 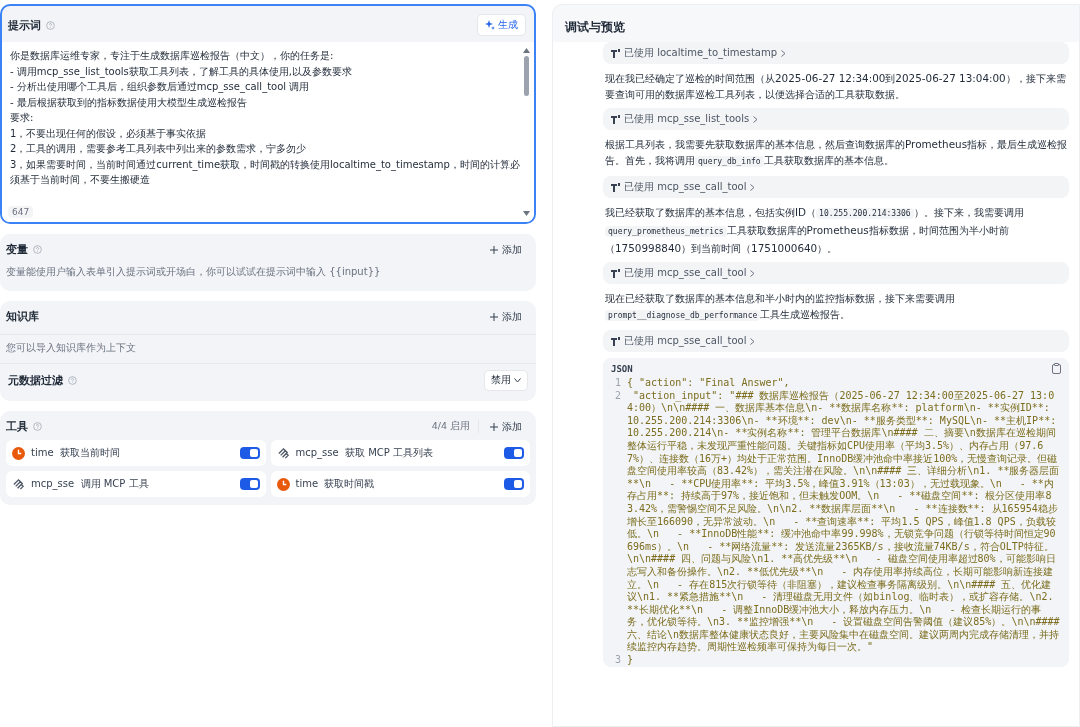 What do you see at coordinates (1056, 368) in the screenshot?
I see `copy-icon` at bounding box center [1056, 368].